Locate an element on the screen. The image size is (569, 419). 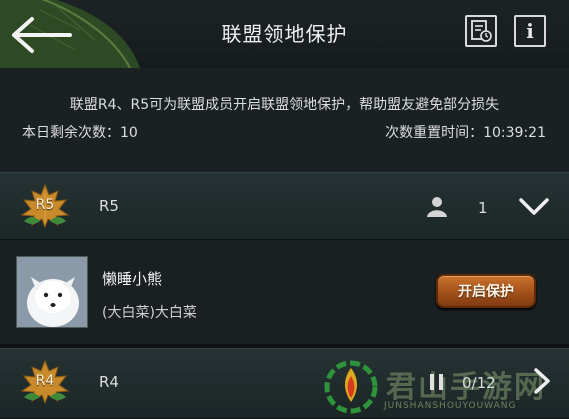
rank-name: R5 is located at coordinates (109, 206).